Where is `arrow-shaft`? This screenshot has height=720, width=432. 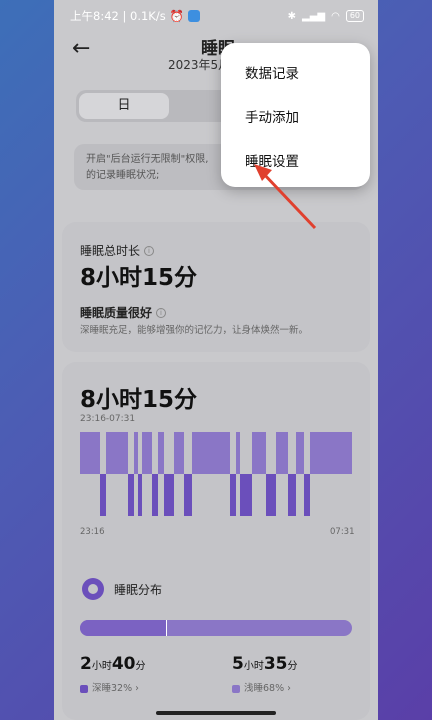
arrow-shaft is located at coordinates (288, 200).